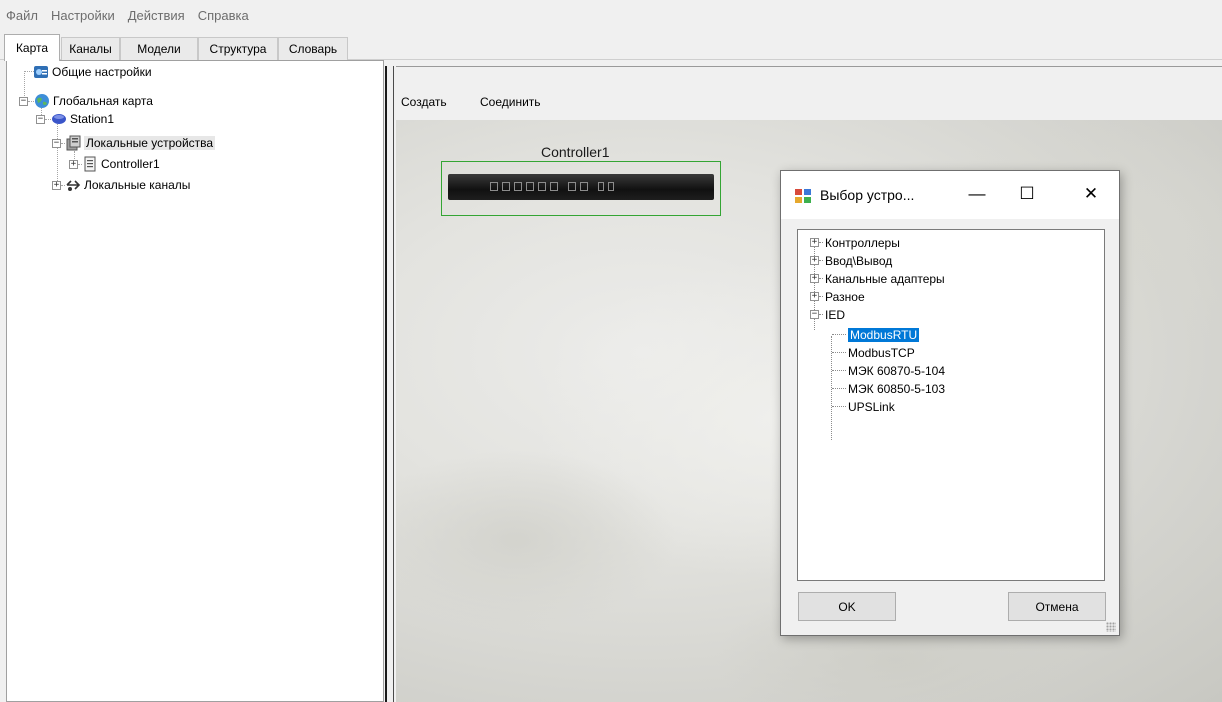 This screenshot has width=1222, height=702. I want to click on tree-item-modbus-tcp: ModbusTCP, so click(873, 352).